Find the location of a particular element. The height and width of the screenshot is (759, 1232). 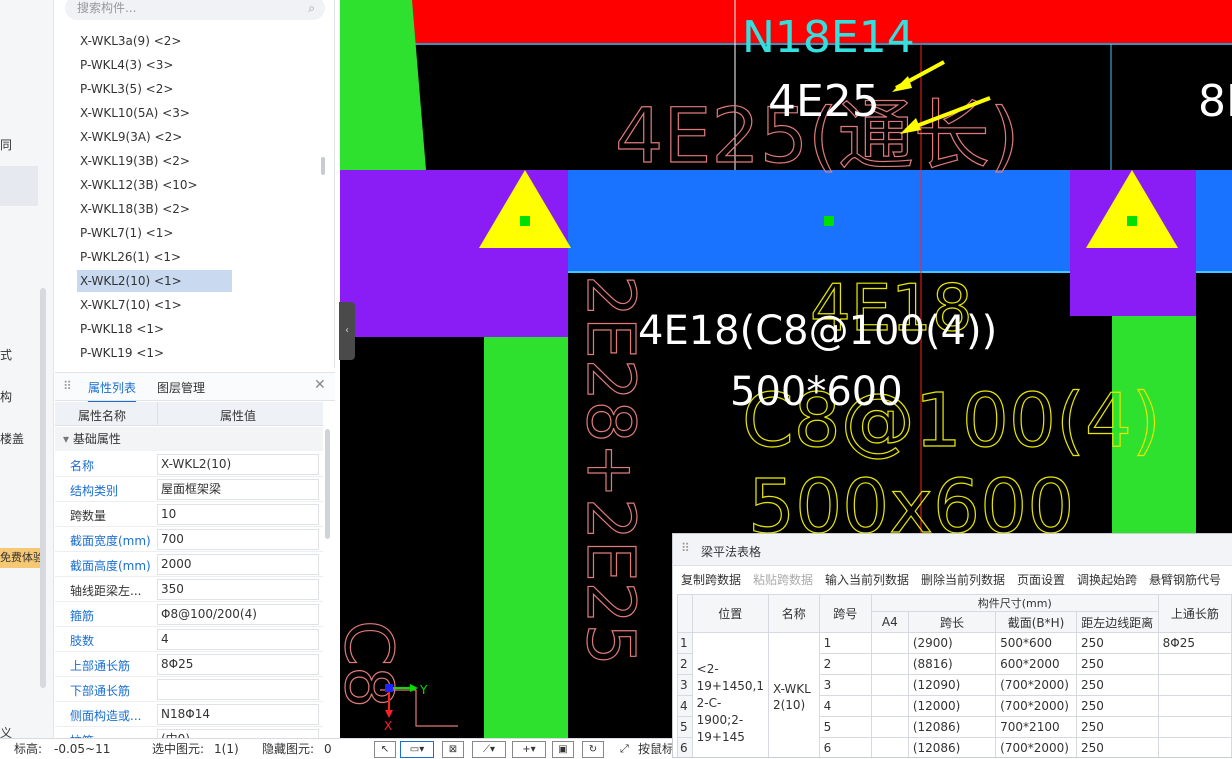

property-value-field: X-WKL2(10) is located at coordinates (238, 464).